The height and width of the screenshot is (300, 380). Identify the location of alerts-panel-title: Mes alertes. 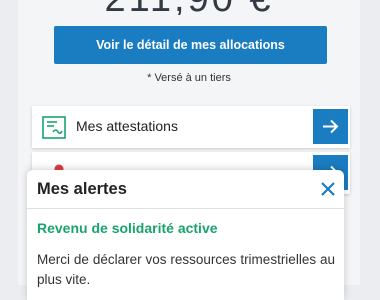
(82, 189).